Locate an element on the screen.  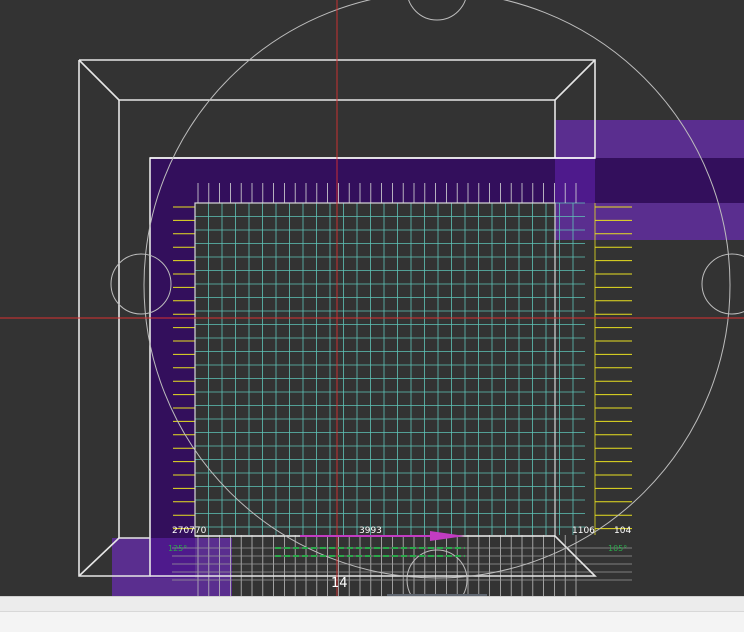
dimension-label-left: 270770 is located at coordinates (189, 531).